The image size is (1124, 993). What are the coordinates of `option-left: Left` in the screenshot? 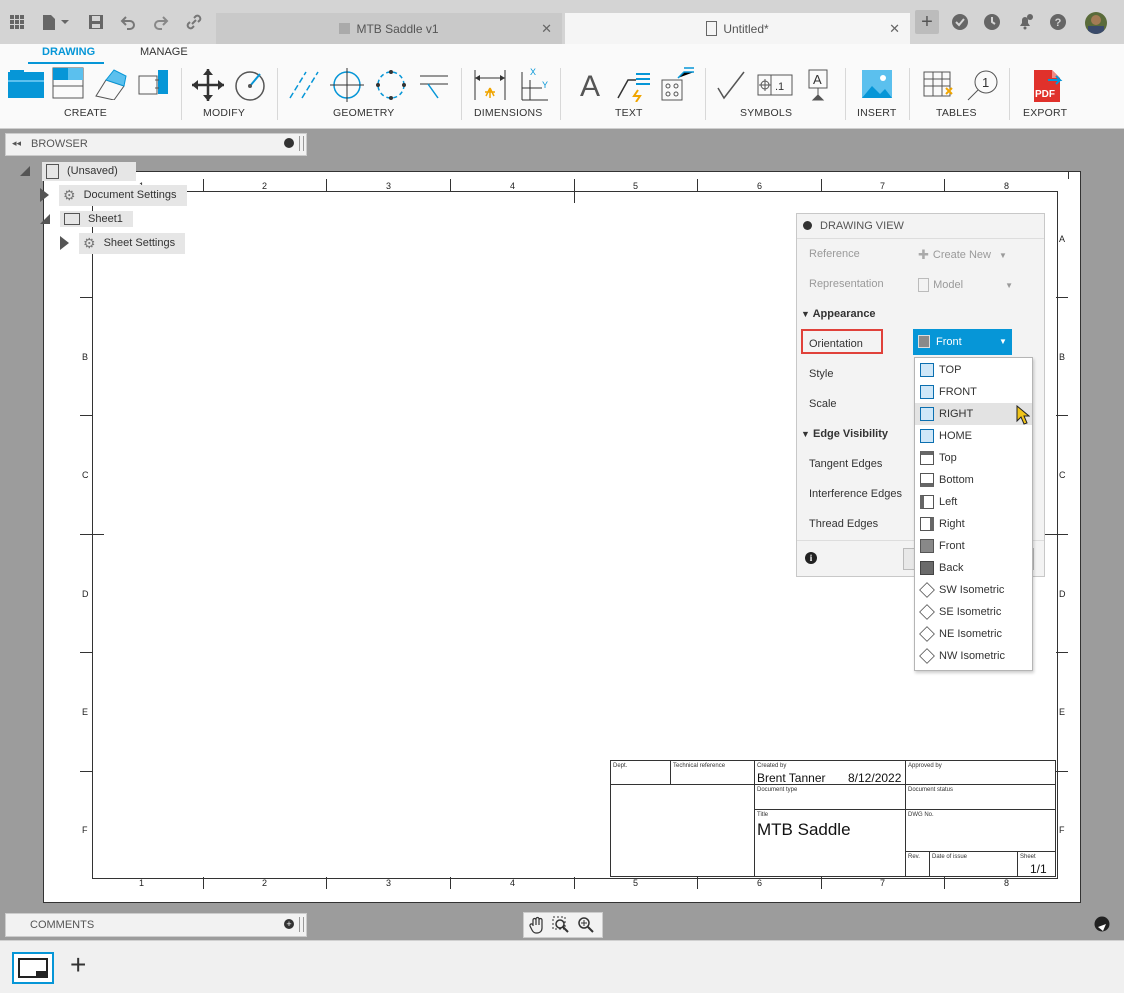 It's located at (973, 502).